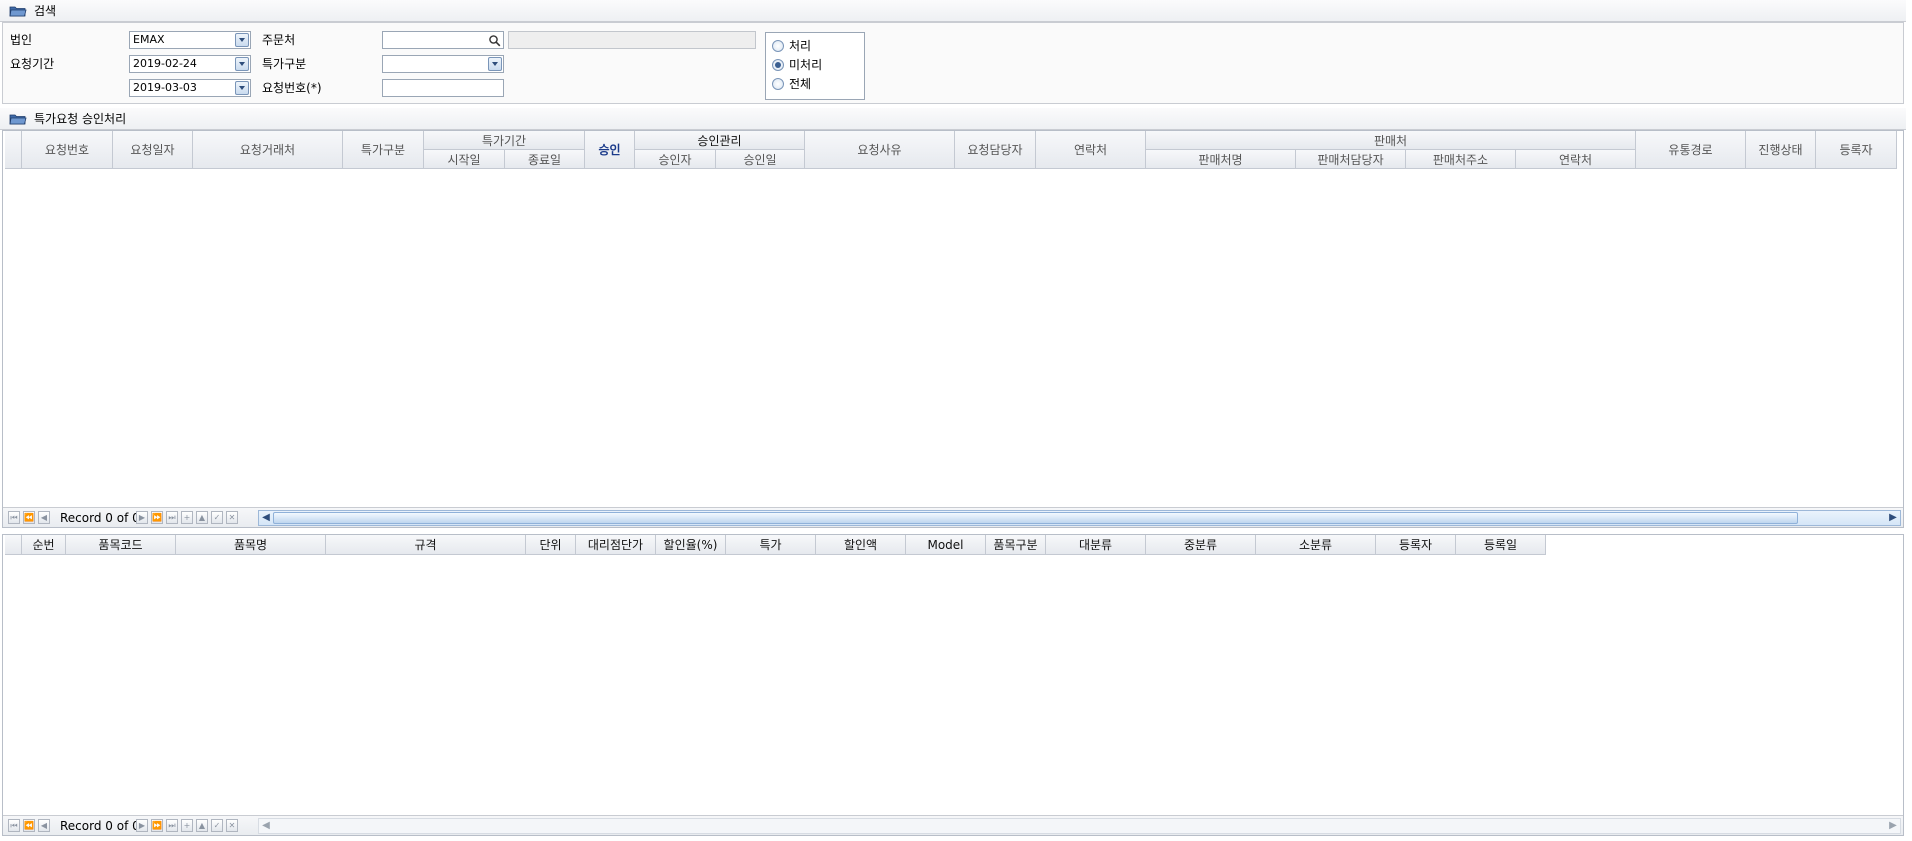 Image resolution: width=1912 pixels, height=841 pixels. I want to click on corp-select: EMAX, so click(190, 40).